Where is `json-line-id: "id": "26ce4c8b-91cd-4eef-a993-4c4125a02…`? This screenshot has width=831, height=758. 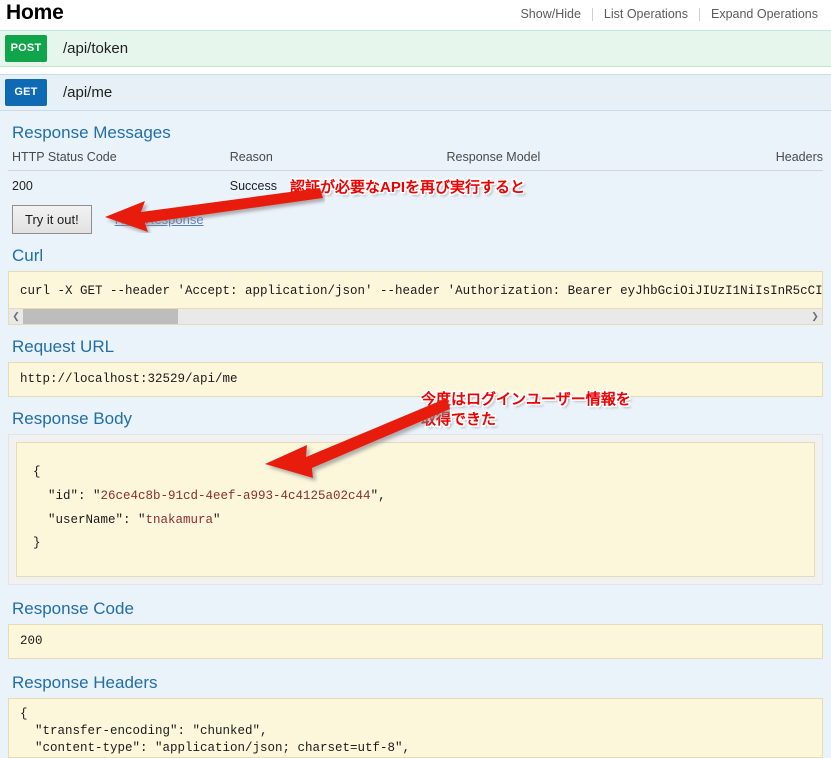
json-line-id: "id": "26ce4c8b-91cd-4eef-a993-4c4125a02… is located at coordinates (209, 495).